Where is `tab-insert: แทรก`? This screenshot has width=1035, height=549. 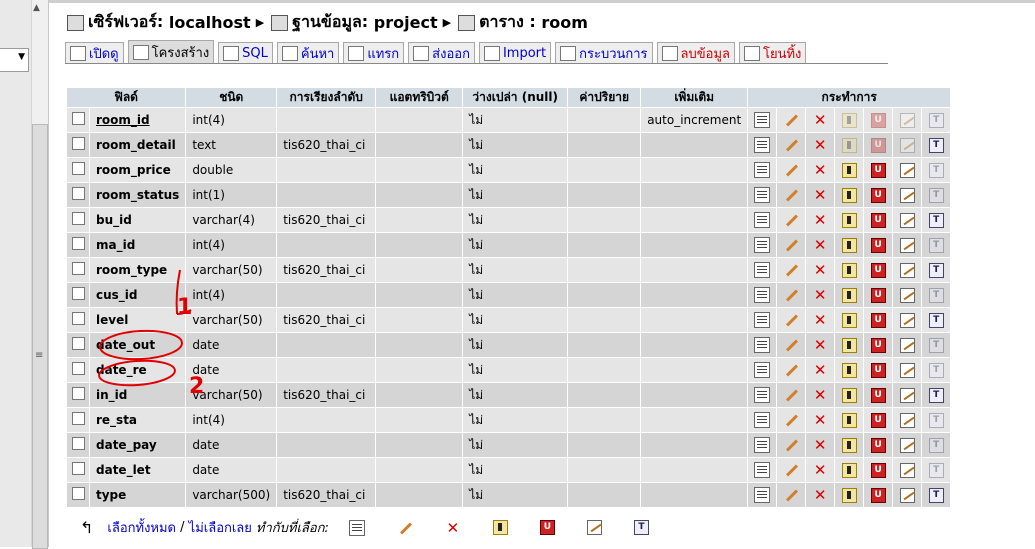
tab-insert: แทรก is located at coordinates (374, 53).